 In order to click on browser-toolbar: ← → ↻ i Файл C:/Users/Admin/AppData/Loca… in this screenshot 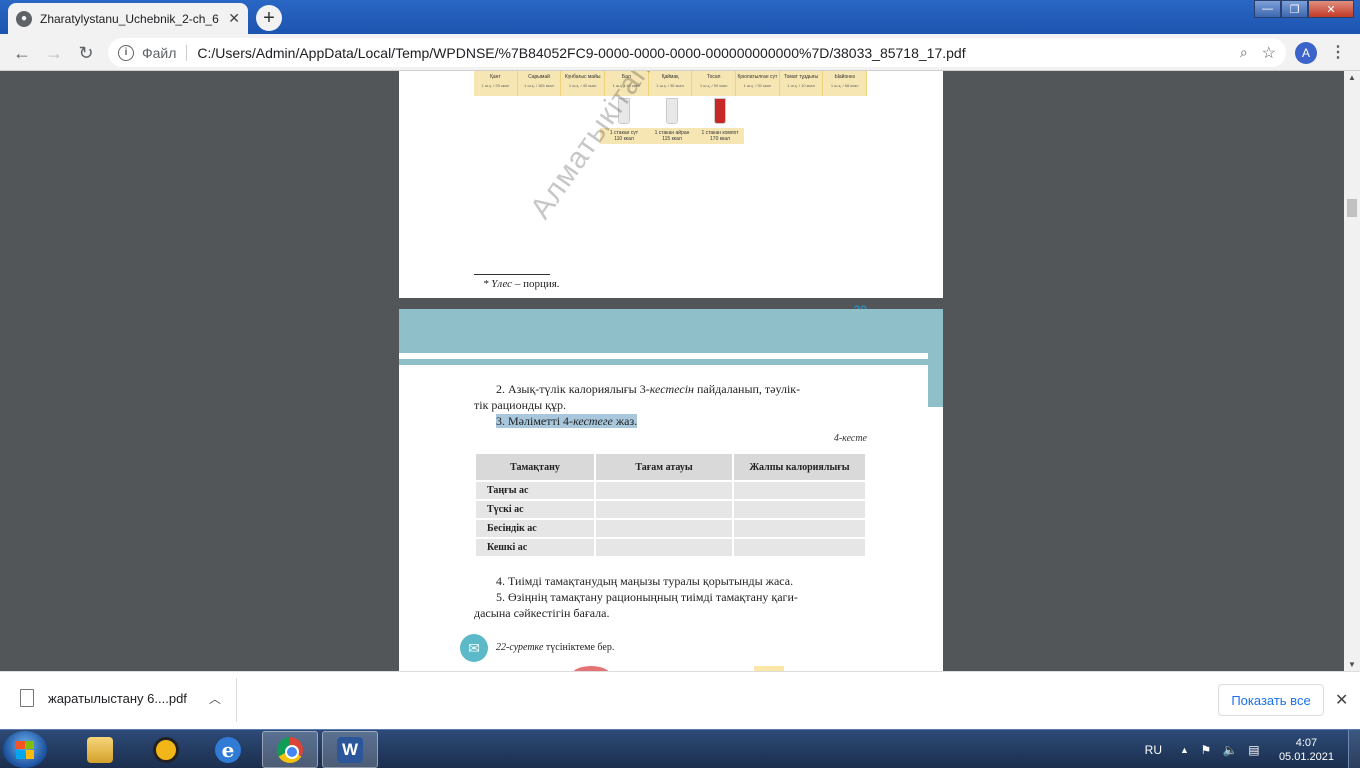, I will do `click(680, 52)`.